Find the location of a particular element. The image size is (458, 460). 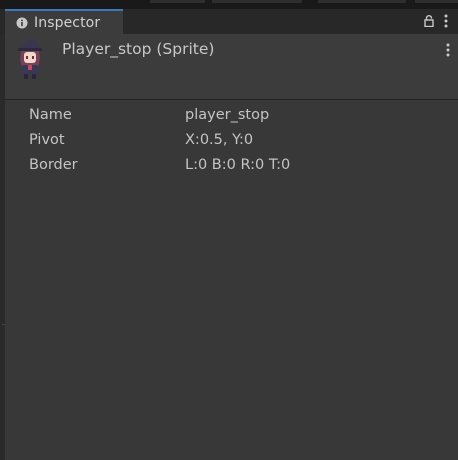

asset-title: Player_stop (Sprite) is located at coordinates (138, 49).